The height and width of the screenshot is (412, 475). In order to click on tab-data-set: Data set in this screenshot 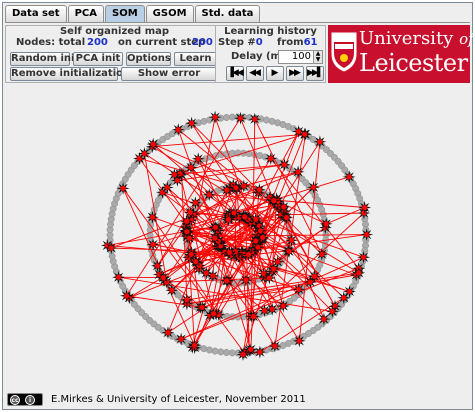, I will do `click(36, 14)`.